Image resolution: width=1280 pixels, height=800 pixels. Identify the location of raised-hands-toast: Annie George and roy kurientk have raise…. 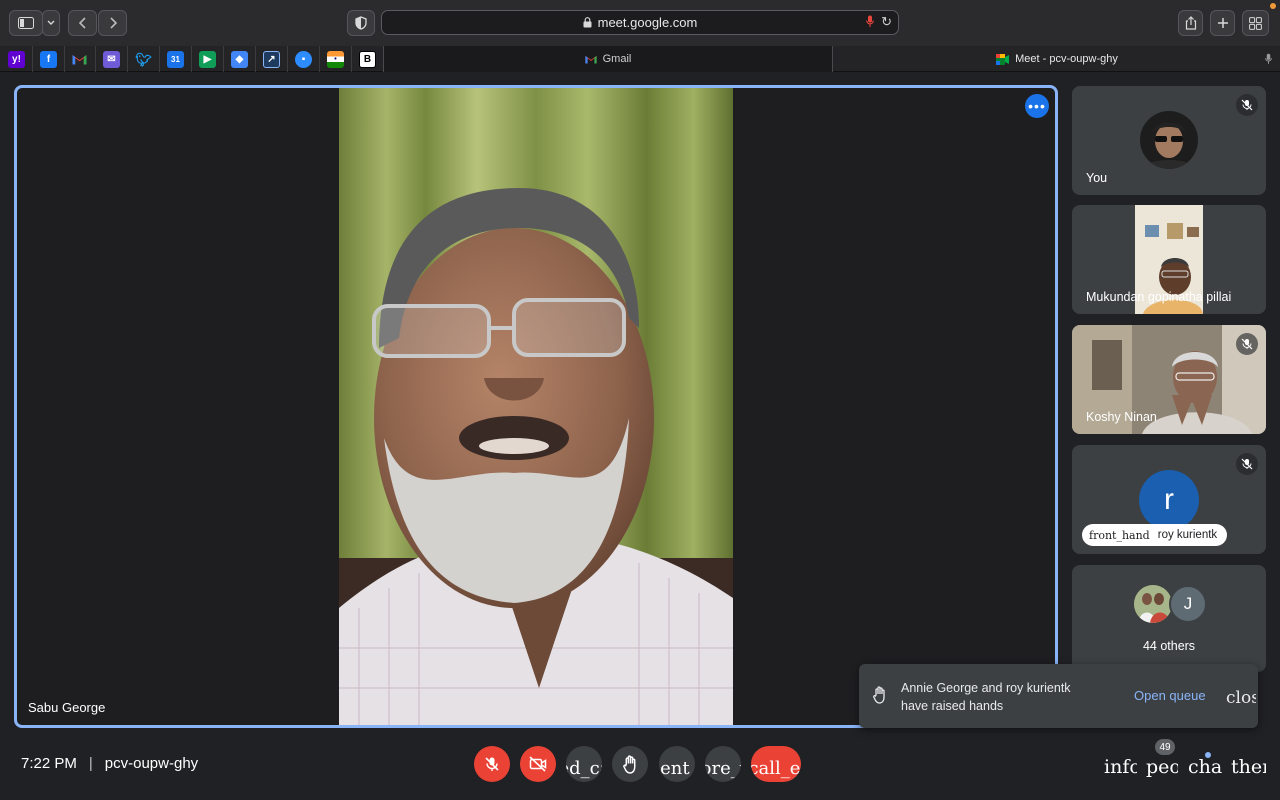
(1058, 696).